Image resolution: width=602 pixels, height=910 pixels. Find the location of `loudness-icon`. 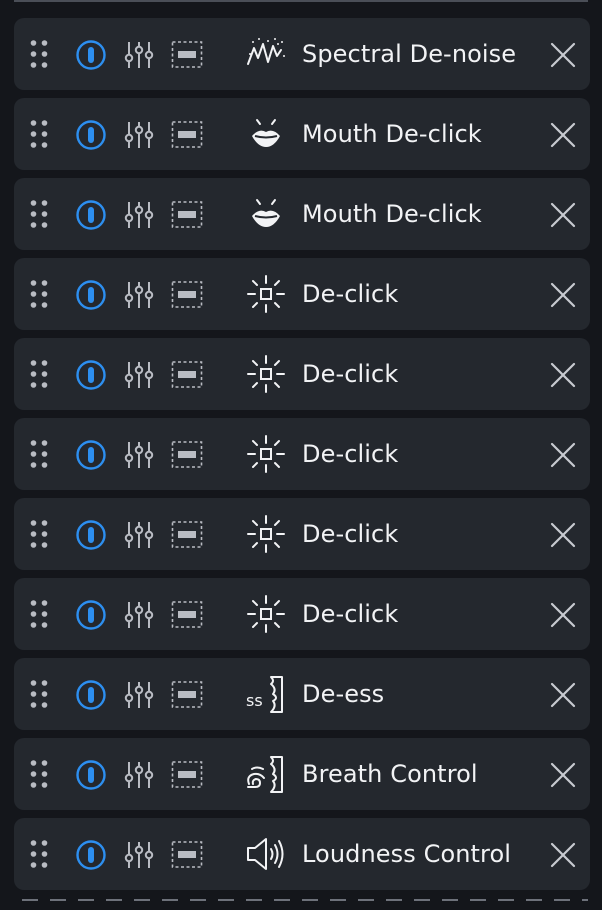

loudness-icon is located at coordinates (266, 854).